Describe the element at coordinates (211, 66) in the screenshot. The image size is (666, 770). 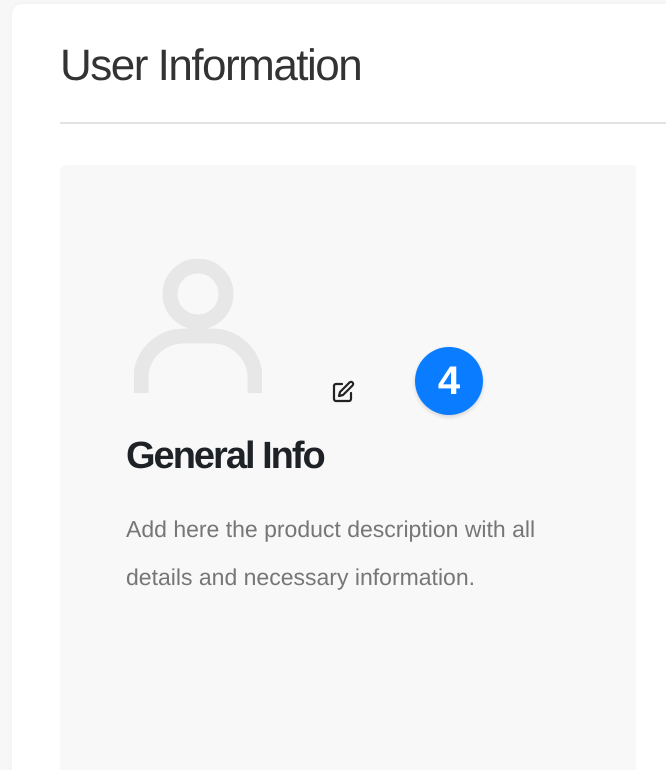
I see `page-title: User Information` at that location.